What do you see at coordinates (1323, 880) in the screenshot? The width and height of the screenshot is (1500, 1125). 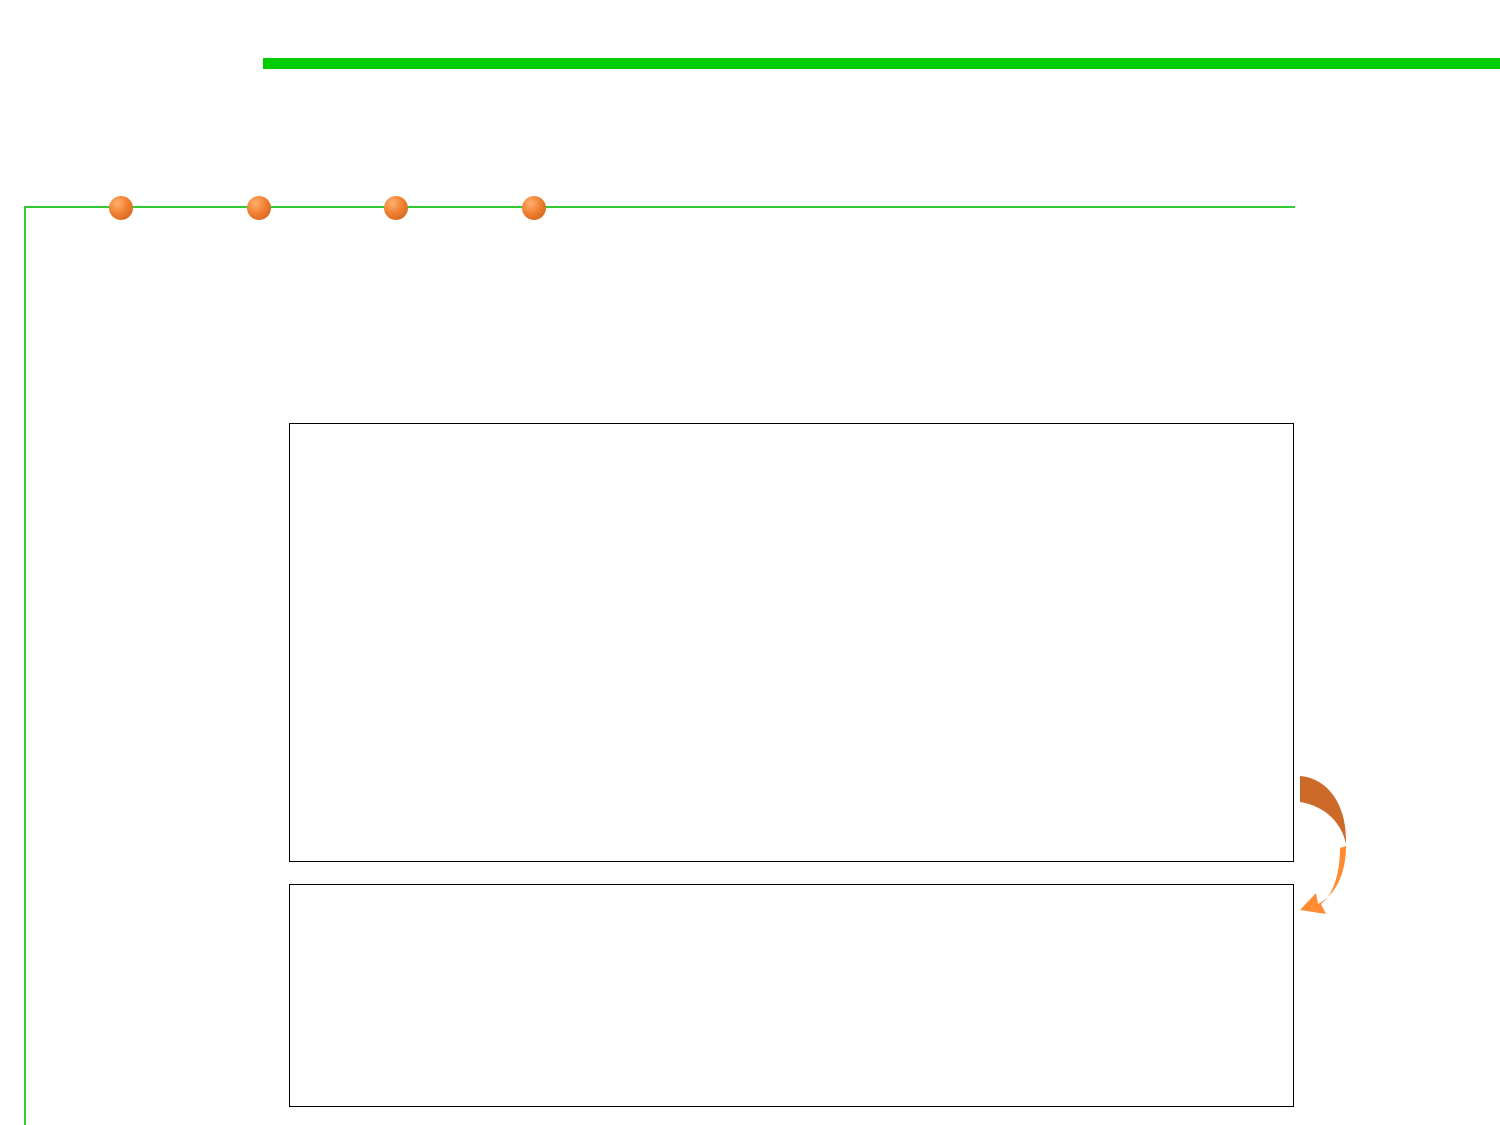 I see `curved-arrow-lower-segment` at bounding box center [1323, 880].